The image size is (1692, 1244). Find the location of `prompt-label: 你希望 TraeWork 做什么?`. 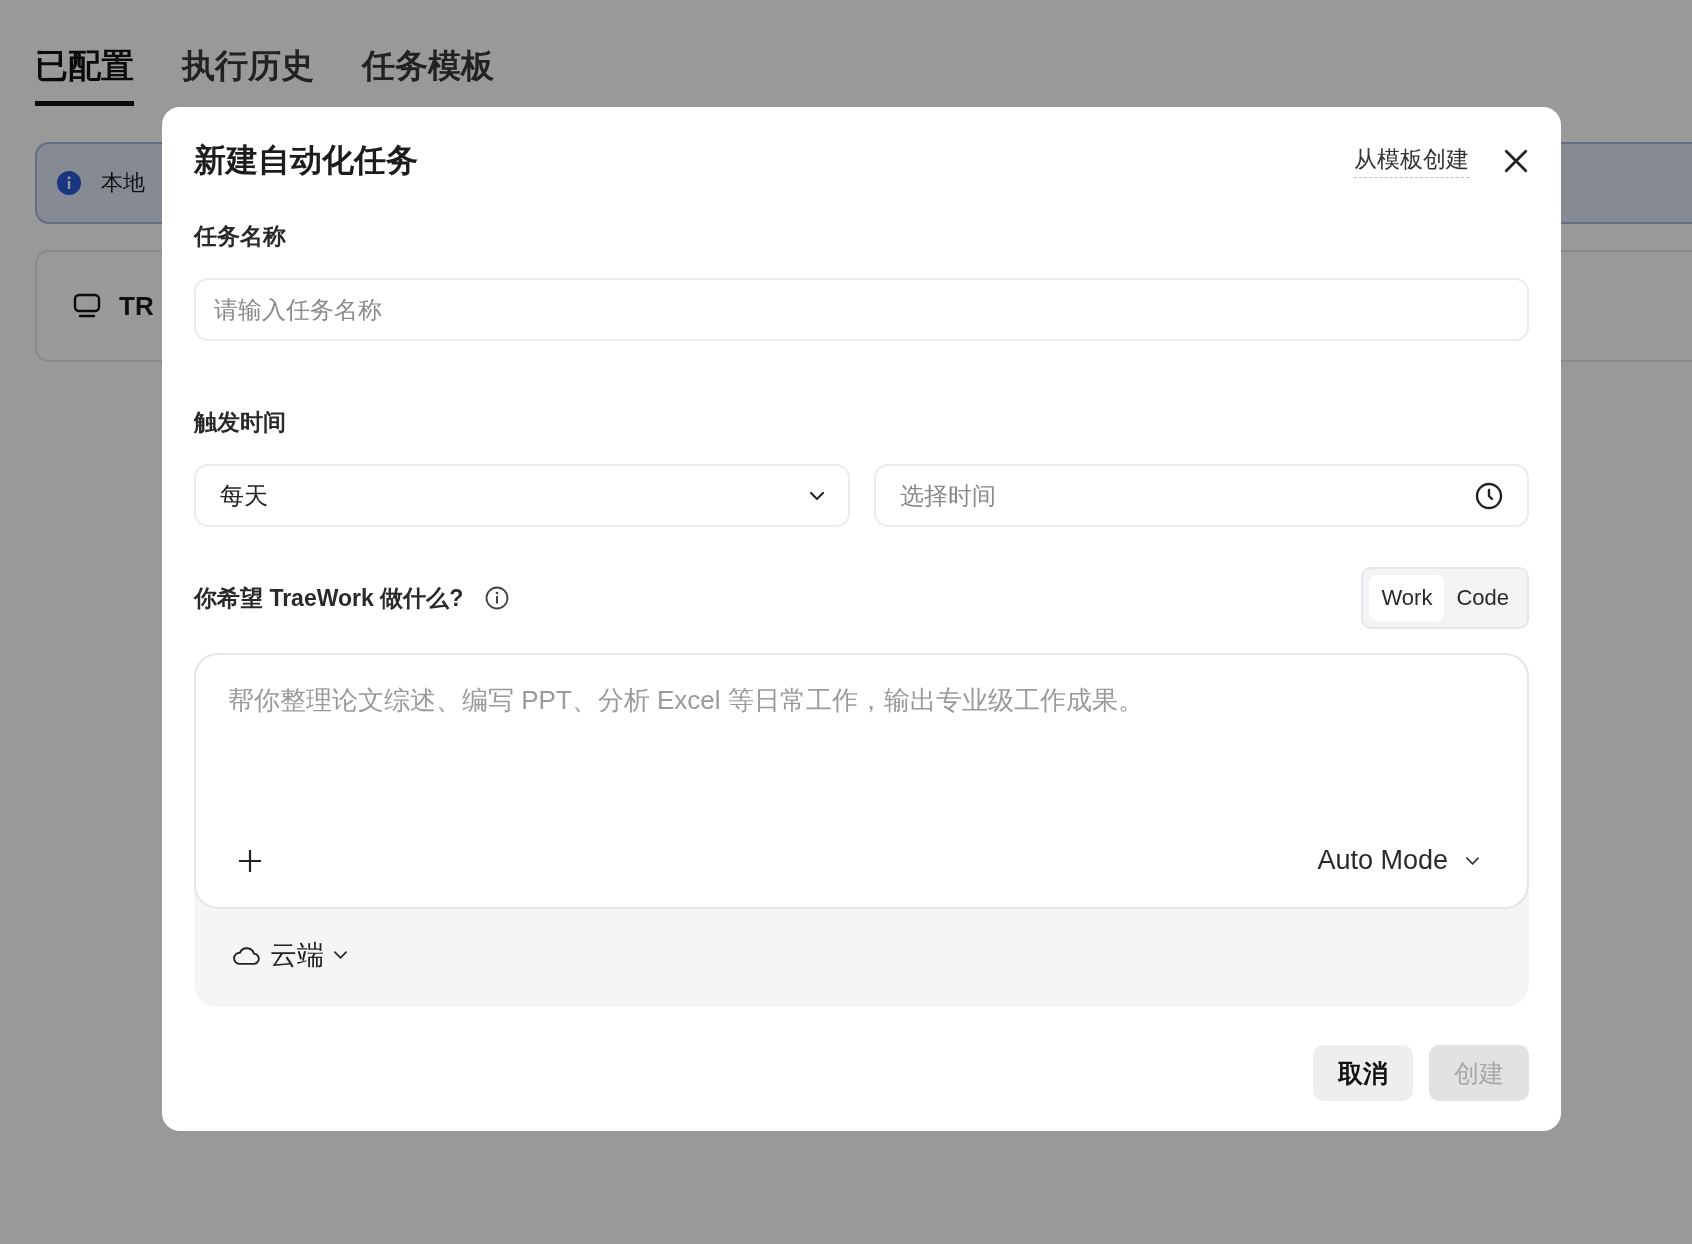

prompt-label: 你希望 TraeWork 做什么? is located at coordinates (329, 598).